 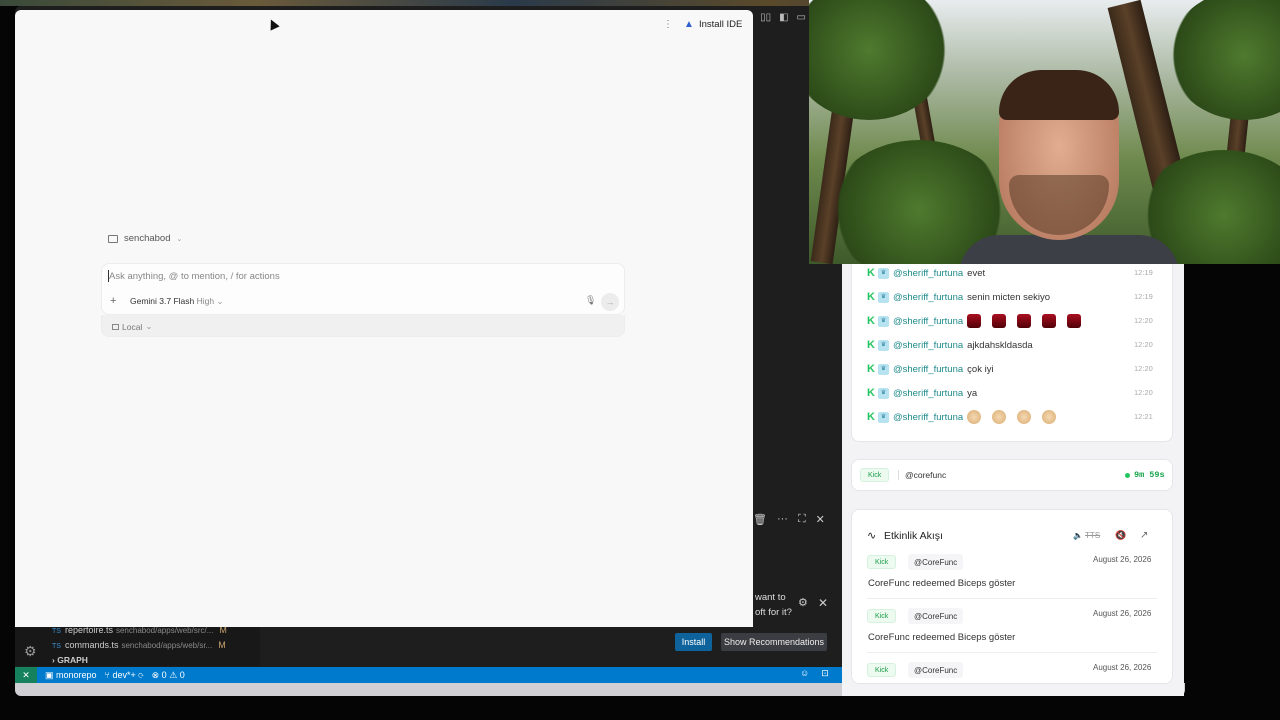 I want to click on local-selector: Local ⌄, so click(x=132, y=326).